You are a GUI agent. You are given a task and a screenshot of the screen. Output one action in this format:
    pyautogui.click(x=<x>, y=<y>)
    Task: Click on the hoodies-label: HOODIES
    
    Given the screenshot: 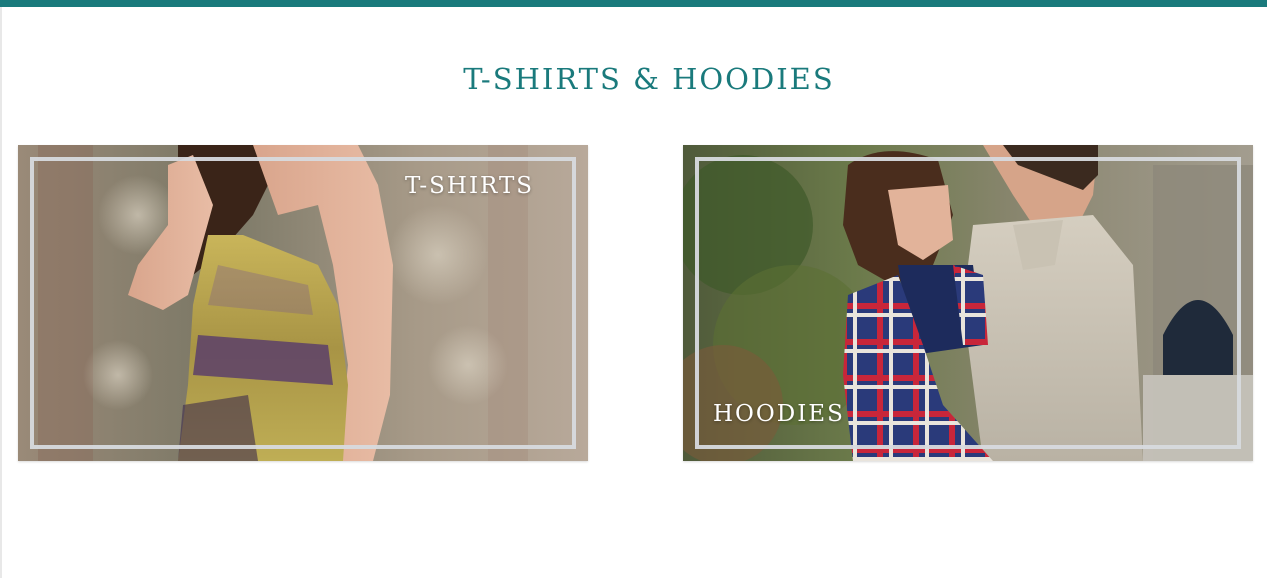 What is the action you would take?
    pyautogui.click(x=779, y=414)
    